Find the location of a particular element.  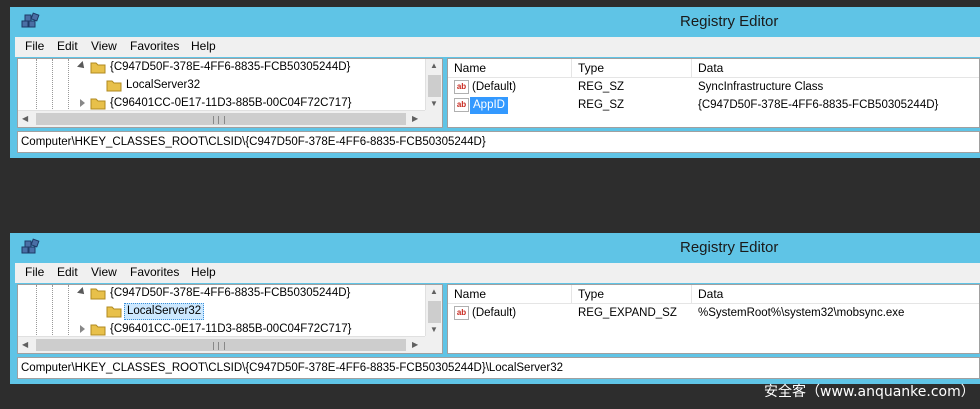

value-name: AppID is located at coordinates (489, 105).